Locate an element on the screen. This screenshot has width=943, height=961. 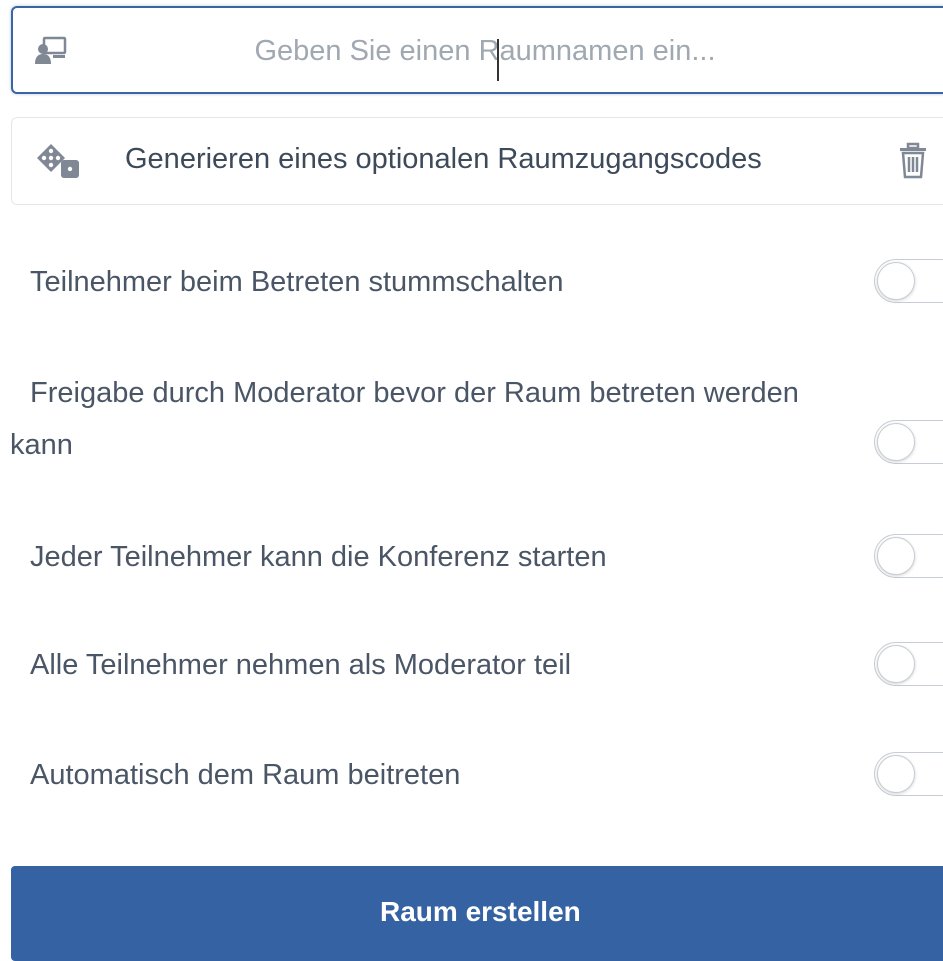
create-room-button: Raum erstellen is located at coordinates (477, 913).